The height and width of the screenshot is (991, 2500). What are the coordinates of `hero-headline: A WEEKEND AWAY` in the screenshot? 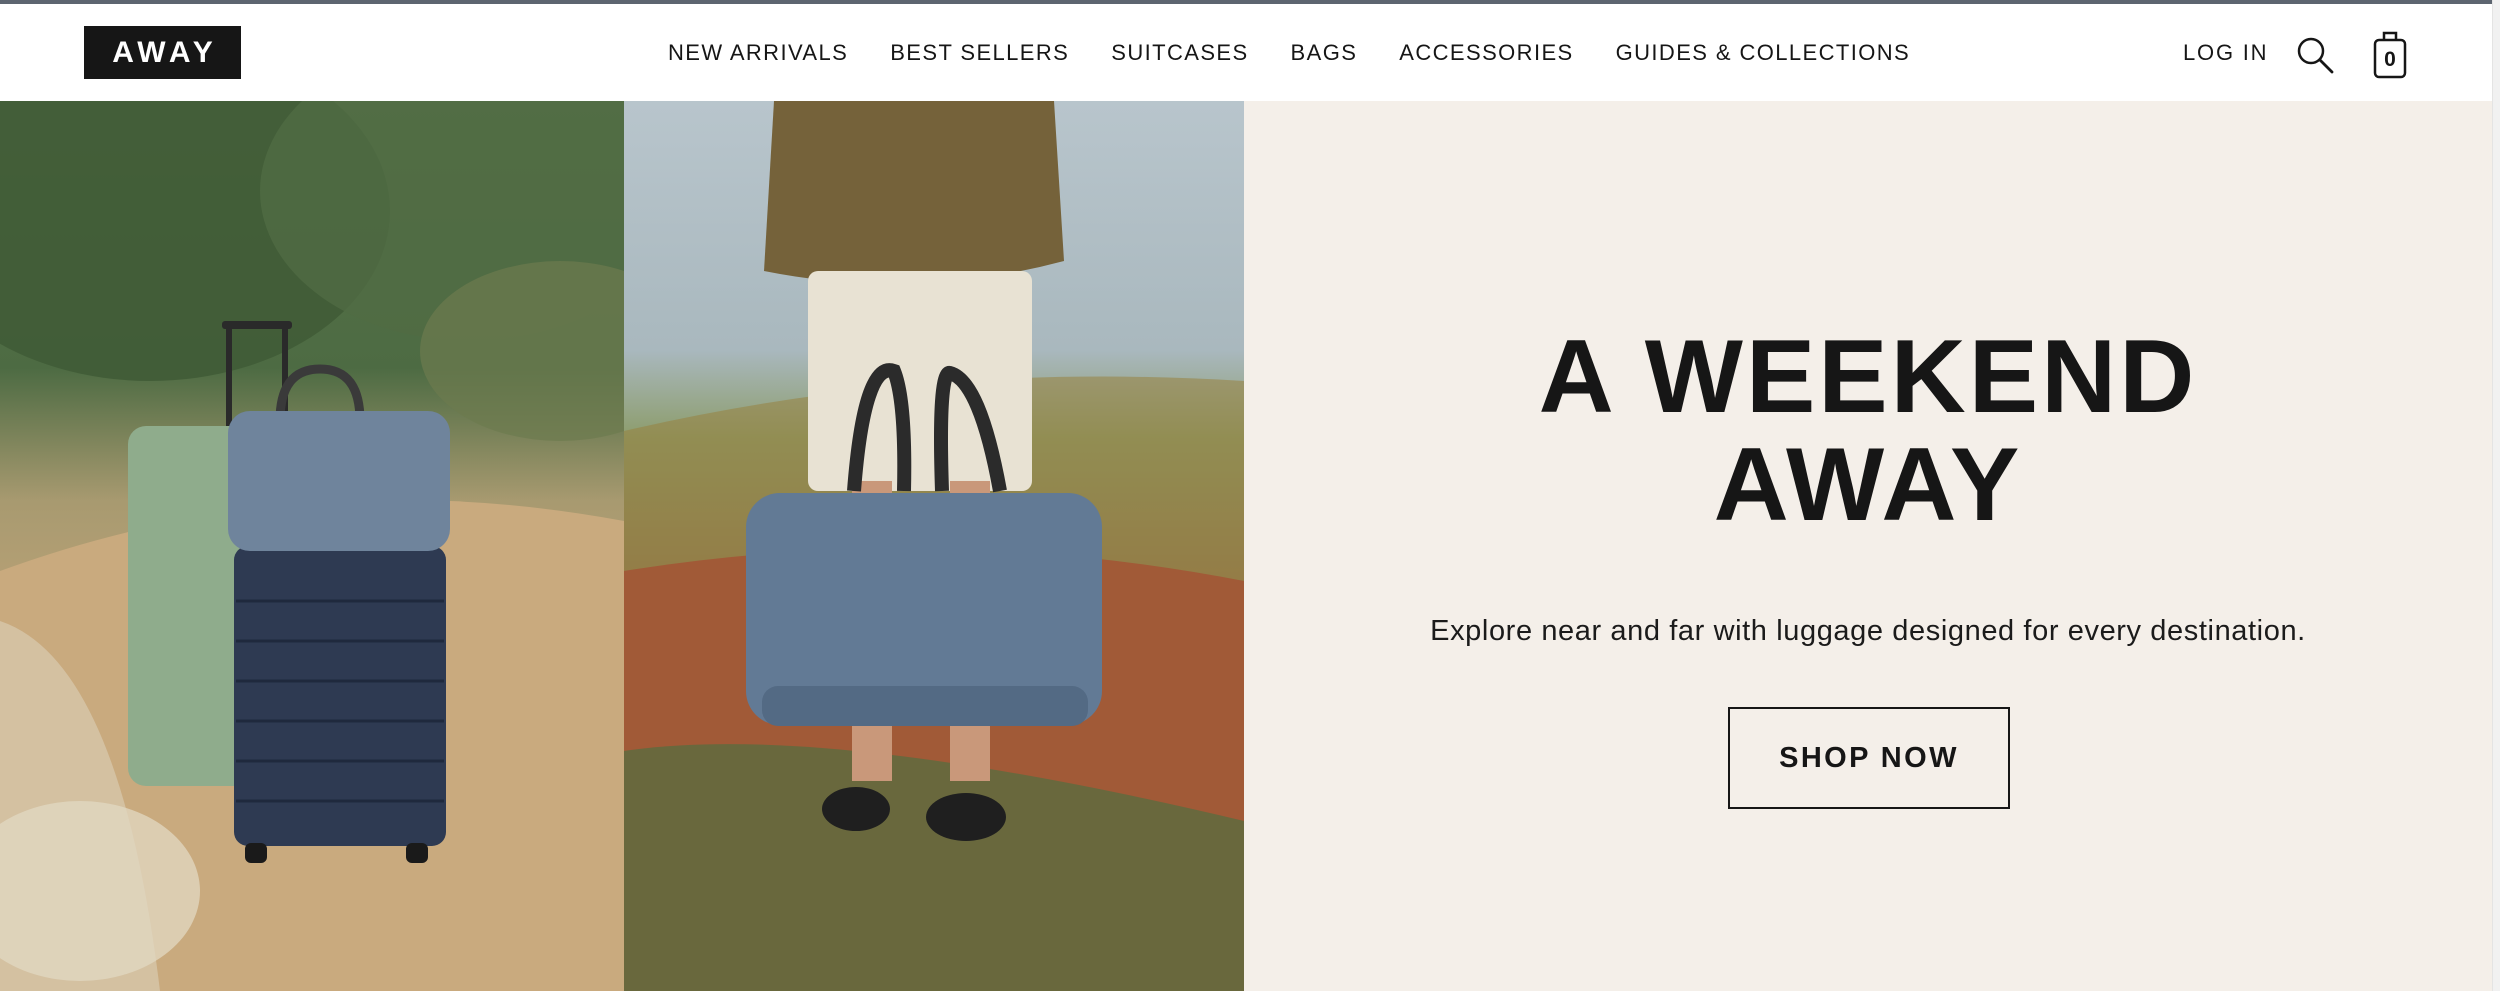 It's located at (1868, 431).